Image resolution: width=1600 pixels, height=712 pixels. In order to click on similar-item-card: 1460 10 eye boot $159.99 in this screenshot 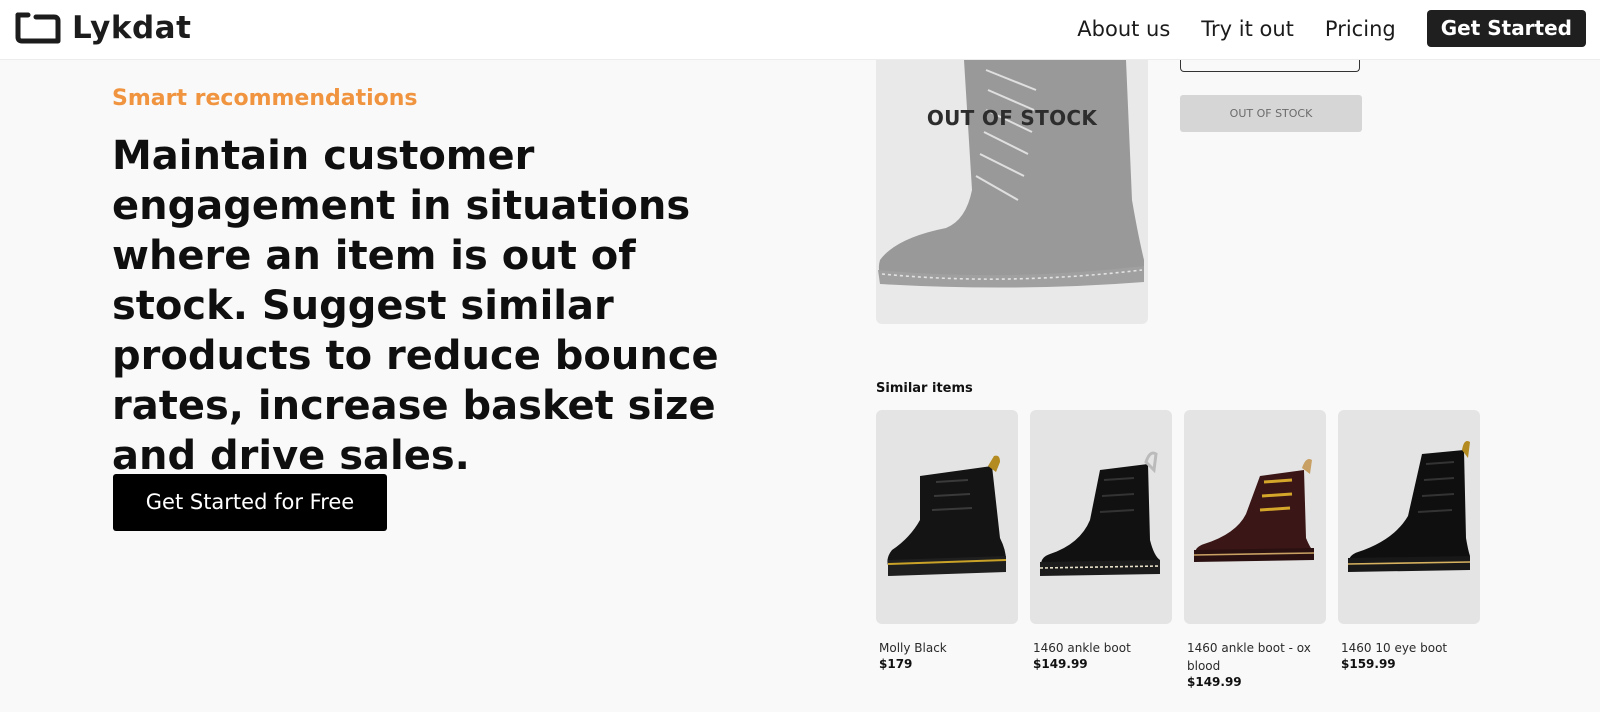, I will do `click(1409, 540)`.